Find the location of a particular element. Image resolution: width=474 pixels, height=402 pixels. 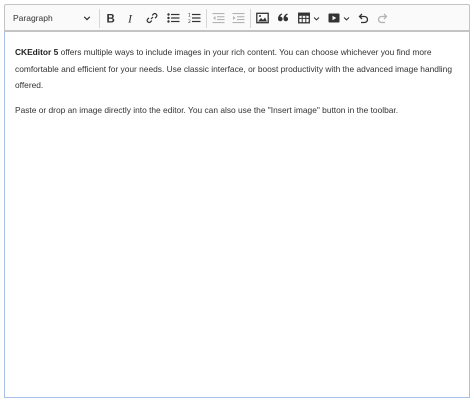

blockquote-icon is located at coordinates (283, 18).